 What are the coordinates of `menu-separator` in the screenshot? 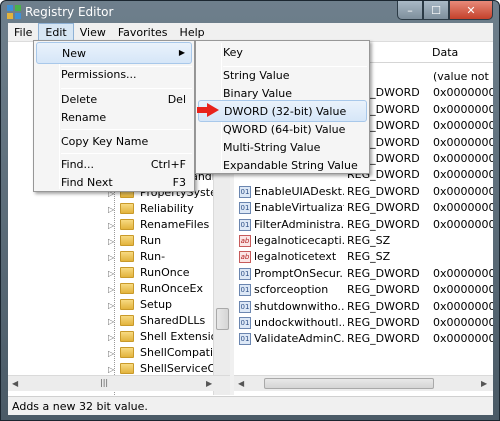 It's located at (126, 129).